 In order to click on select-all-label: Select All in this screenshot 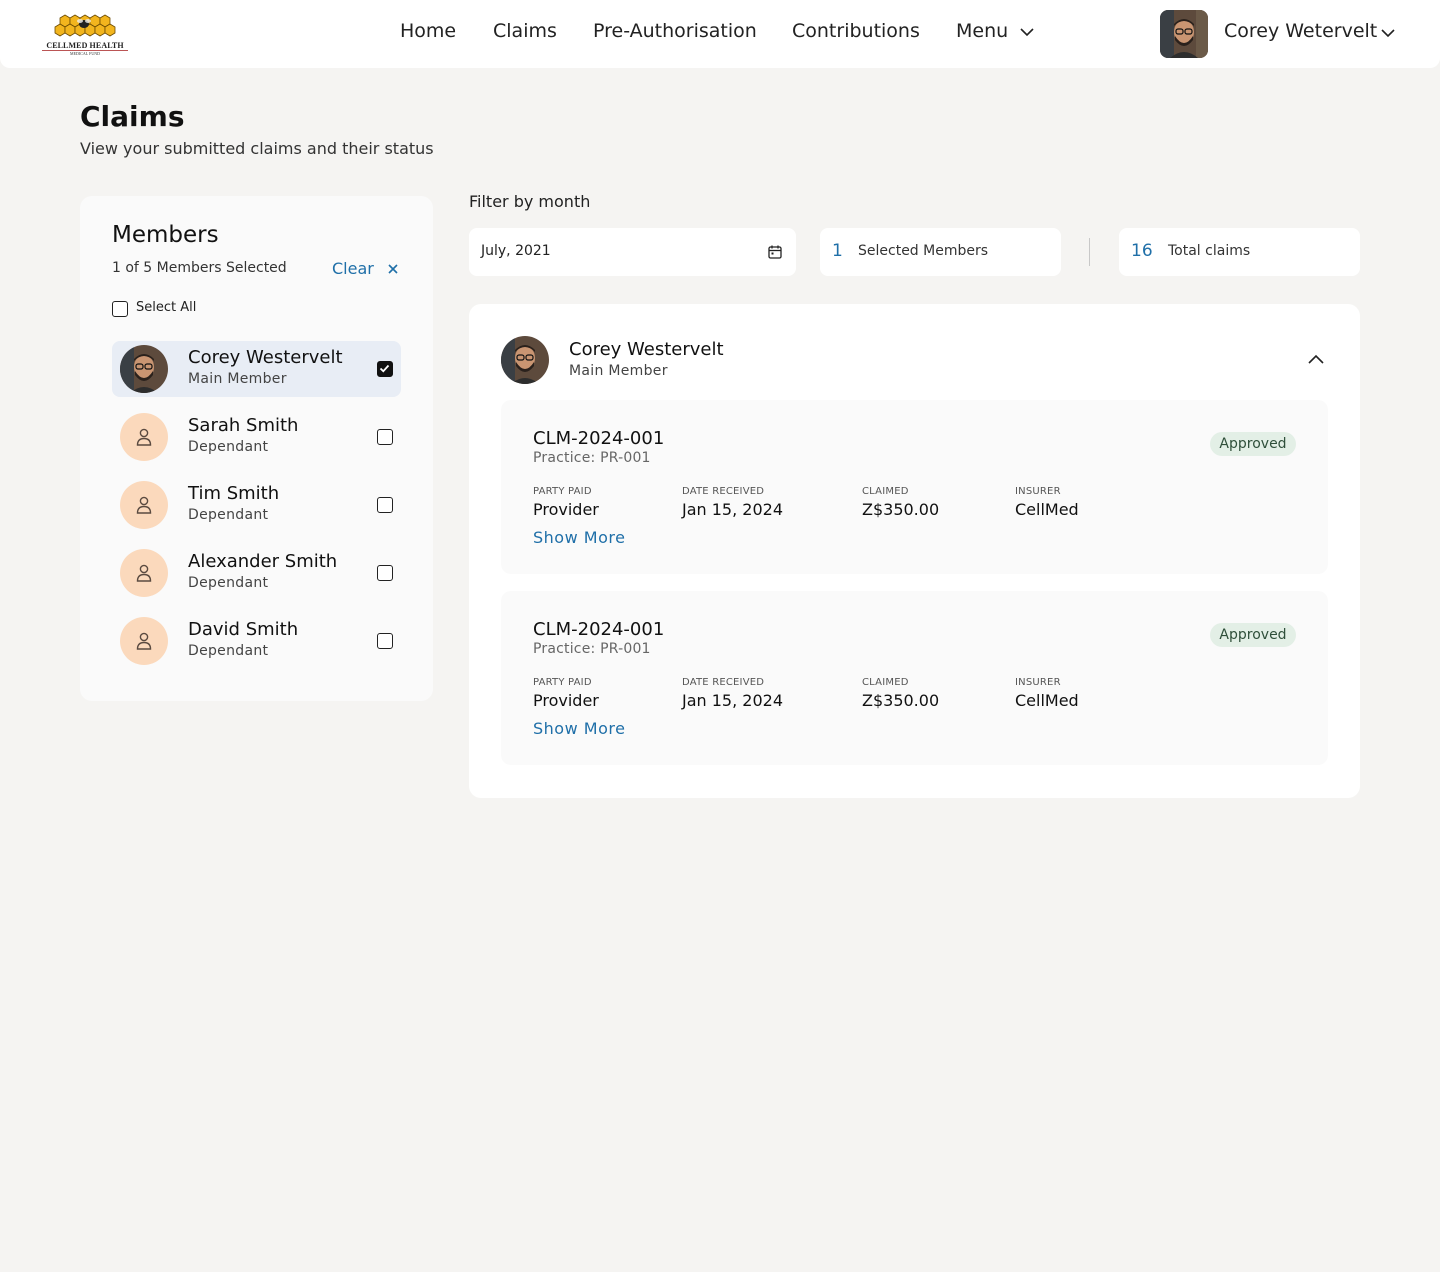, I will do `click(166, 307)`.